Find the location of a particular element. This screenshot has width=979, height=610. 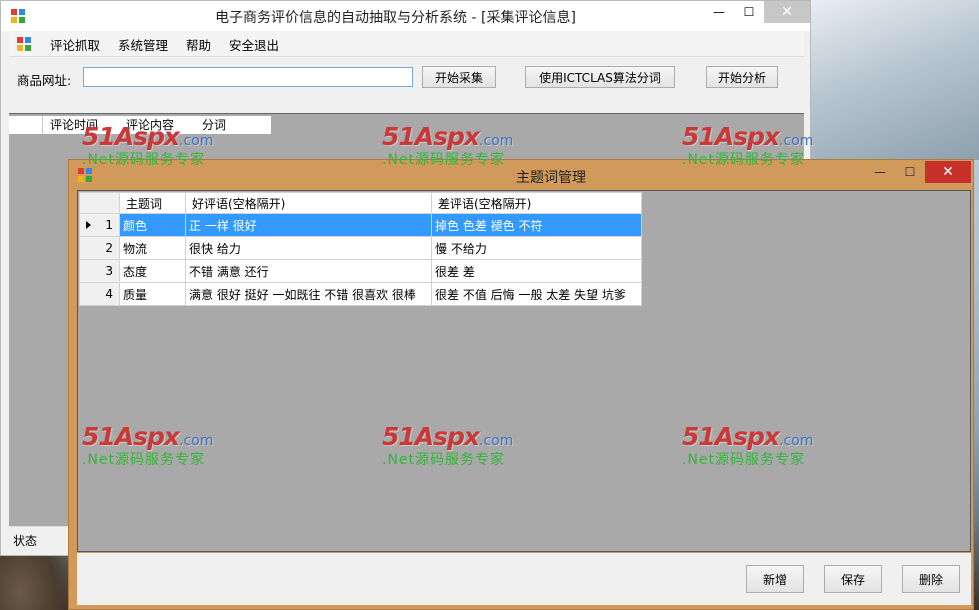

row-header: 1 is located at coordinates (99, 225).